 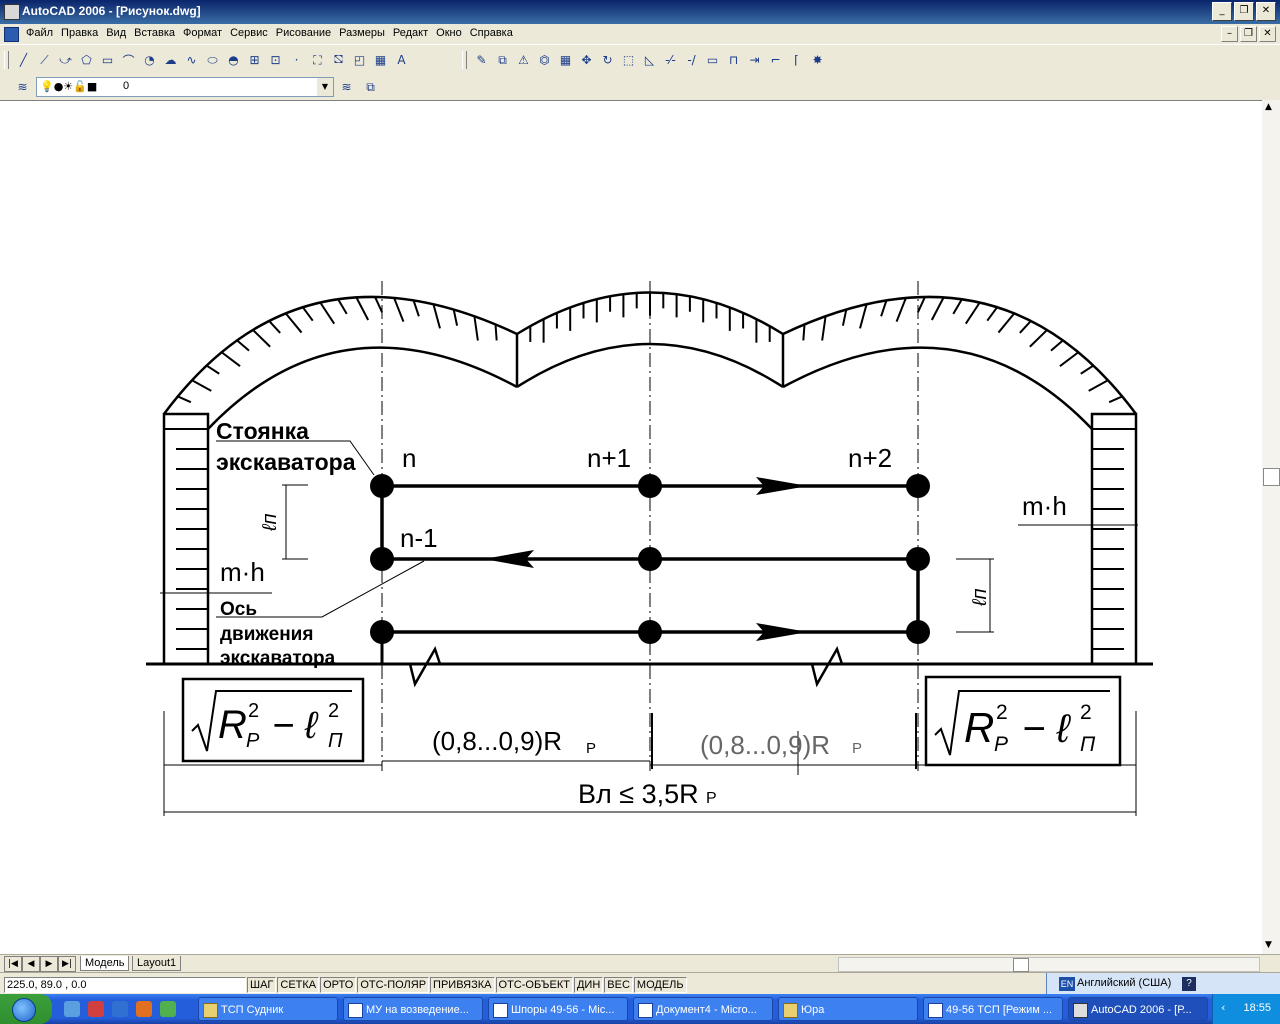 What do you see at coordinates (249, 33) in the screenshot?
I see `menu-tools: Сервис` at bounding box center [249, 33].